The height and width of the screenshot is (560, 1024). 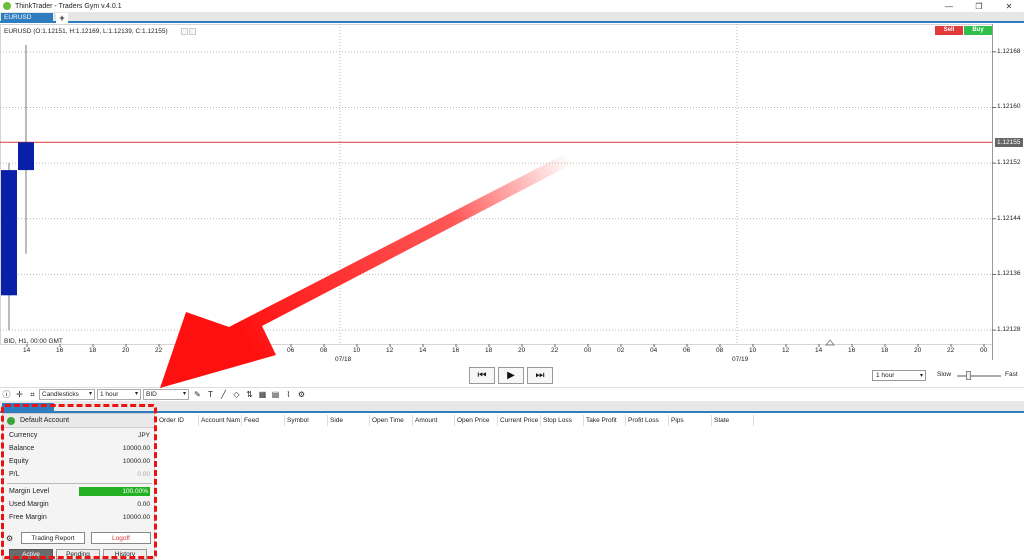 I want to click on app-logo-icon, so click(x=7, y=6).